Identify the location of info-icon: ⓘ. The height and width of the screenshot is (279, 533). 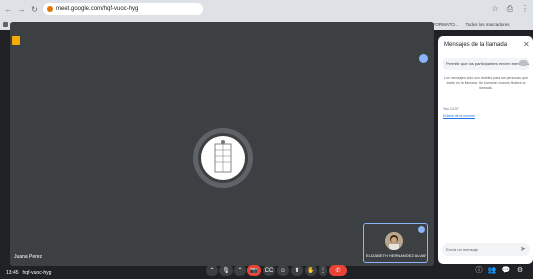
(479, 270).